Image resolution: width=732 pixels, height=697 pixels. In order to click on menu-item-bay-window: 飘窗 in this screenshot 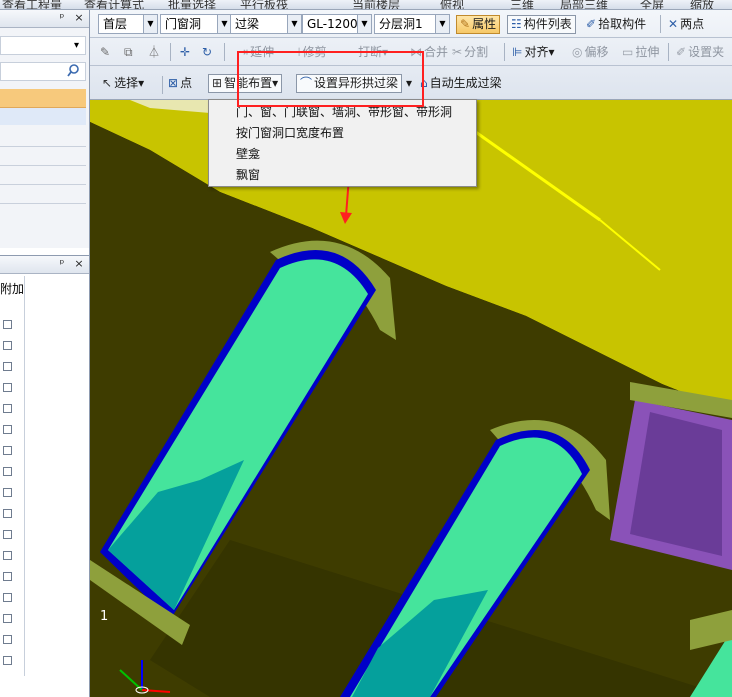, I will do `click(248, 174)`.